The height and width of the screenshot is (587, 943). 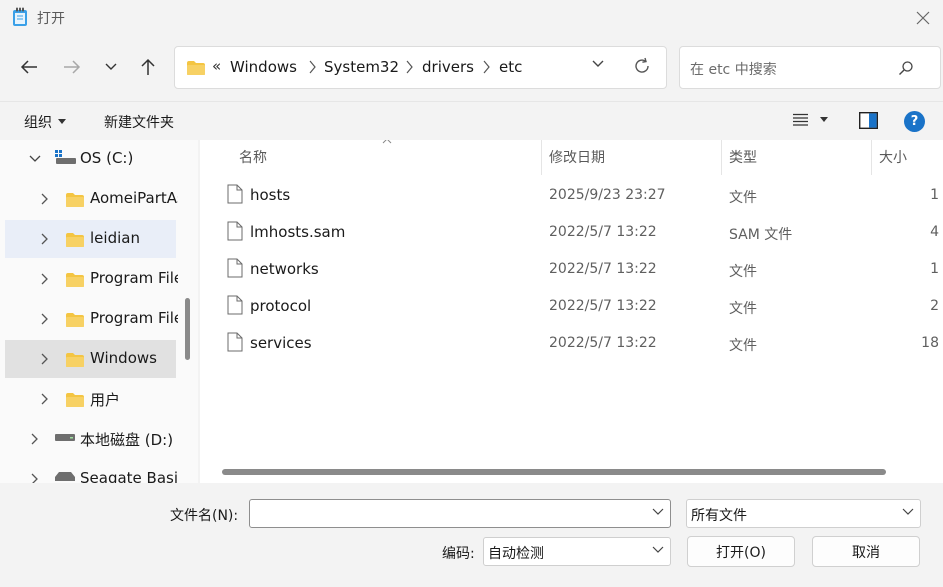 I want to click on address-dropdown-button, so click(x=598, y=64).